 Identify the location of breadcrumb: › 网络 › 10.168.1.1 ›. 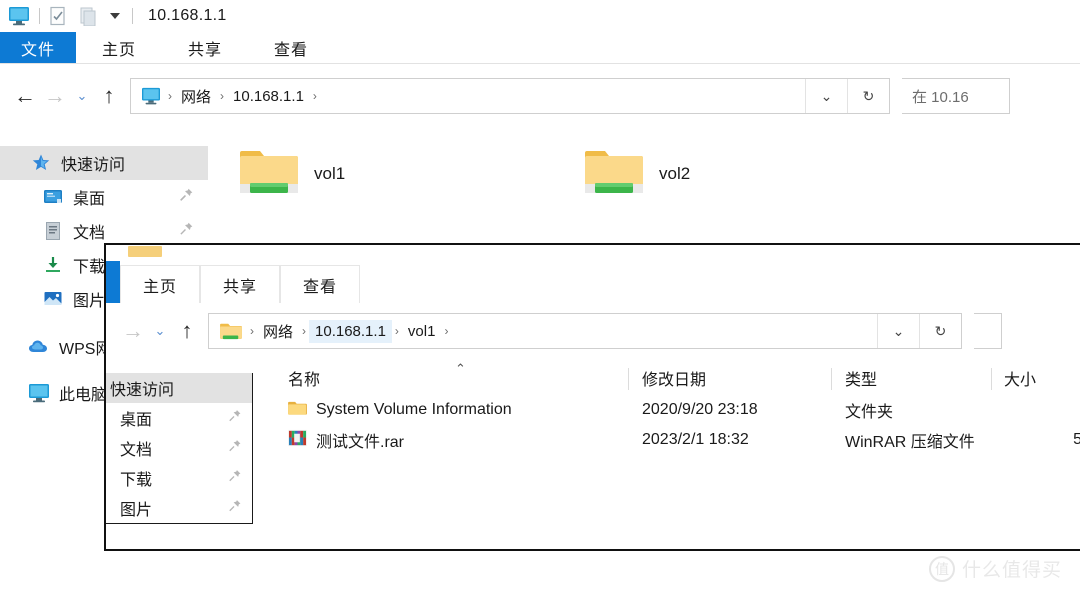
(468, 96).